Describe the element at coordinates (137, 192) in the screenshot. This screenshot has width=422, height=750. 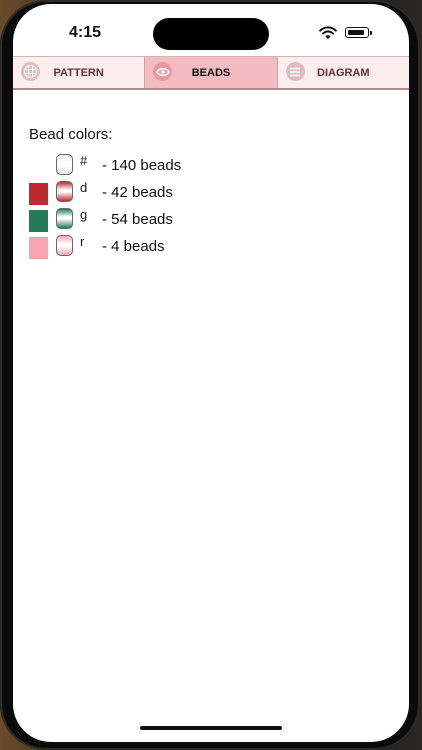
I see `bead-count: - 42 beads` at that location.